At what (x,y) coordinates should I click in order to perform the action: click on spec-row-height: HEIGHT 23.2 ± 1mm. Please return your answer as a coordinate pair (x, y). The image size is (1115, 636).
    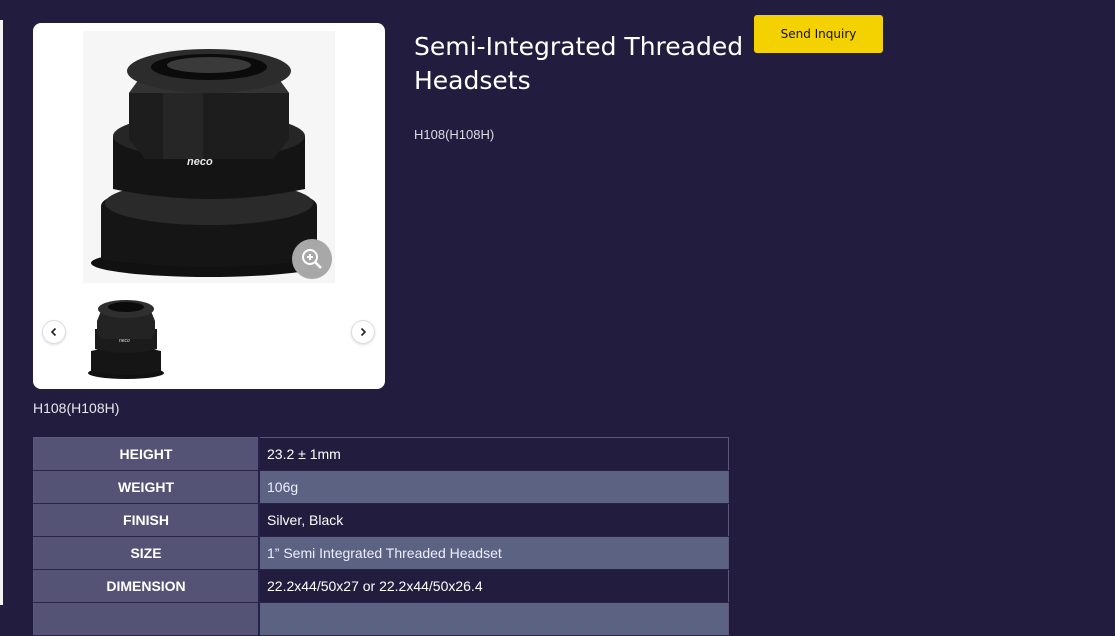
    Looking at the image, I should click on (381, 454).